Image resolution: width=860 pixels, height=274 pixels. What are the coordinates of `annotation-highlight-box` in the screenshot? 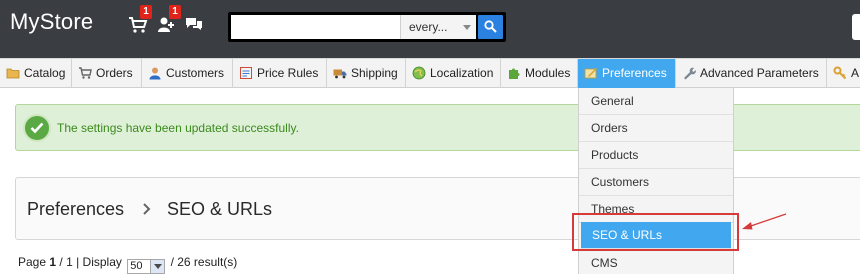 It's located at (655, 232).